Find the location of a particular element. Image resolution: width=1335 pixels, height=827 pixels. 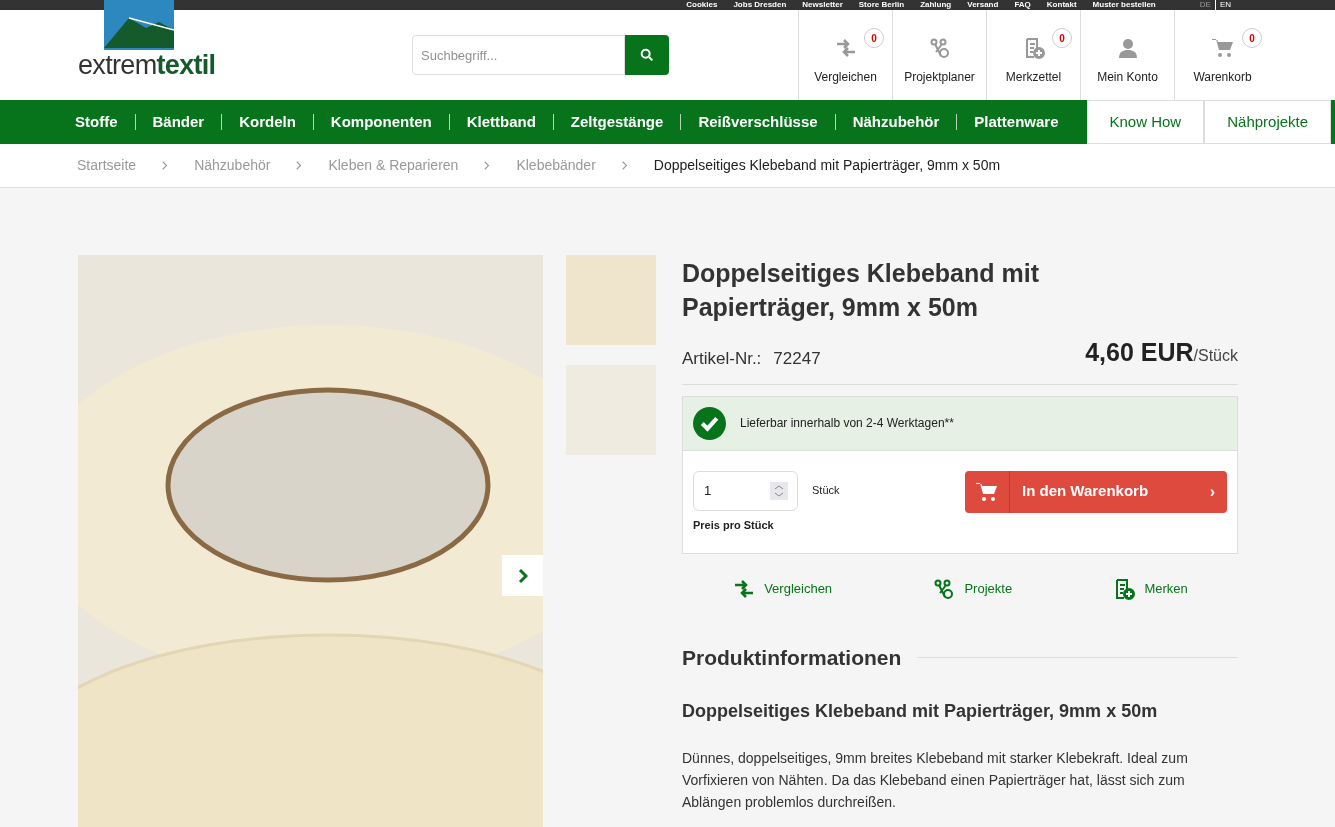

product-action-link: Vergleichen is located at coordinates (782, 589).